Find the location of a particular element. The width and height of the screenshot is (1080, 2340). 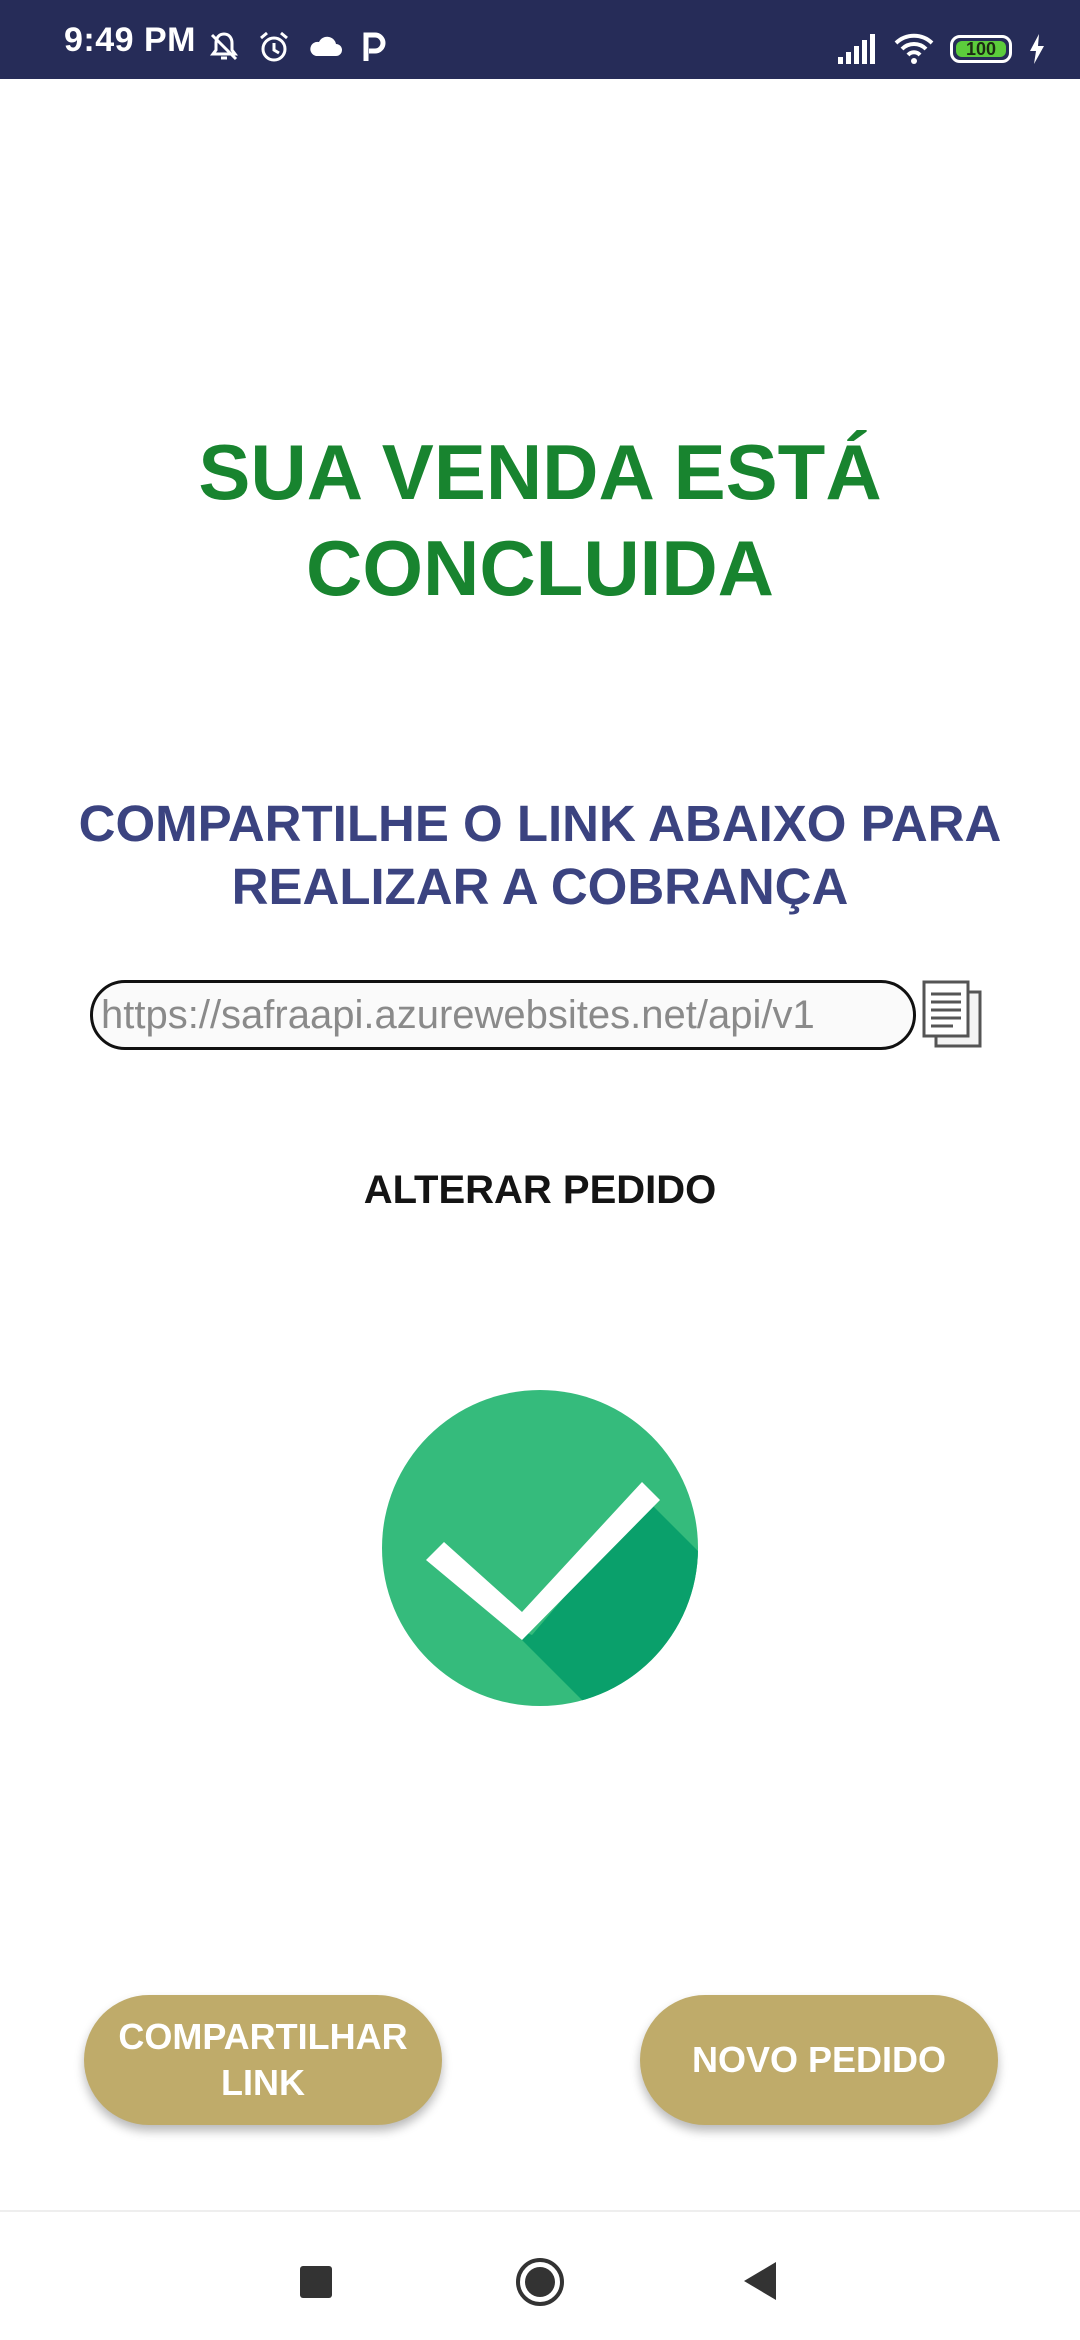

signal-icon is located at coordinates (856, 49).